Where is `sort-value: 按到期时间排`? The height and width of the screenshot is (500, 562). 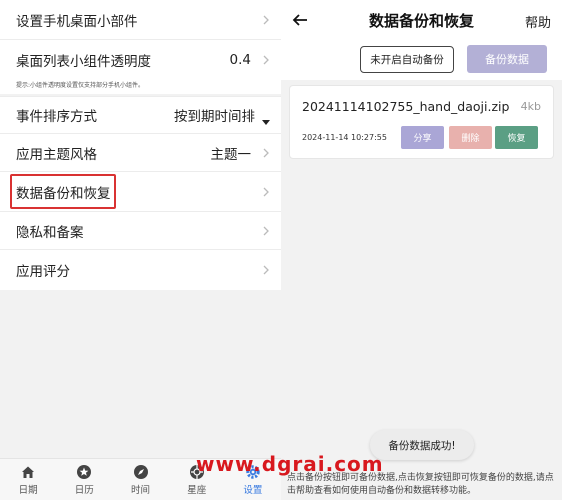 sort-value: 按到期时间排 is located at coordinates (214, 117).